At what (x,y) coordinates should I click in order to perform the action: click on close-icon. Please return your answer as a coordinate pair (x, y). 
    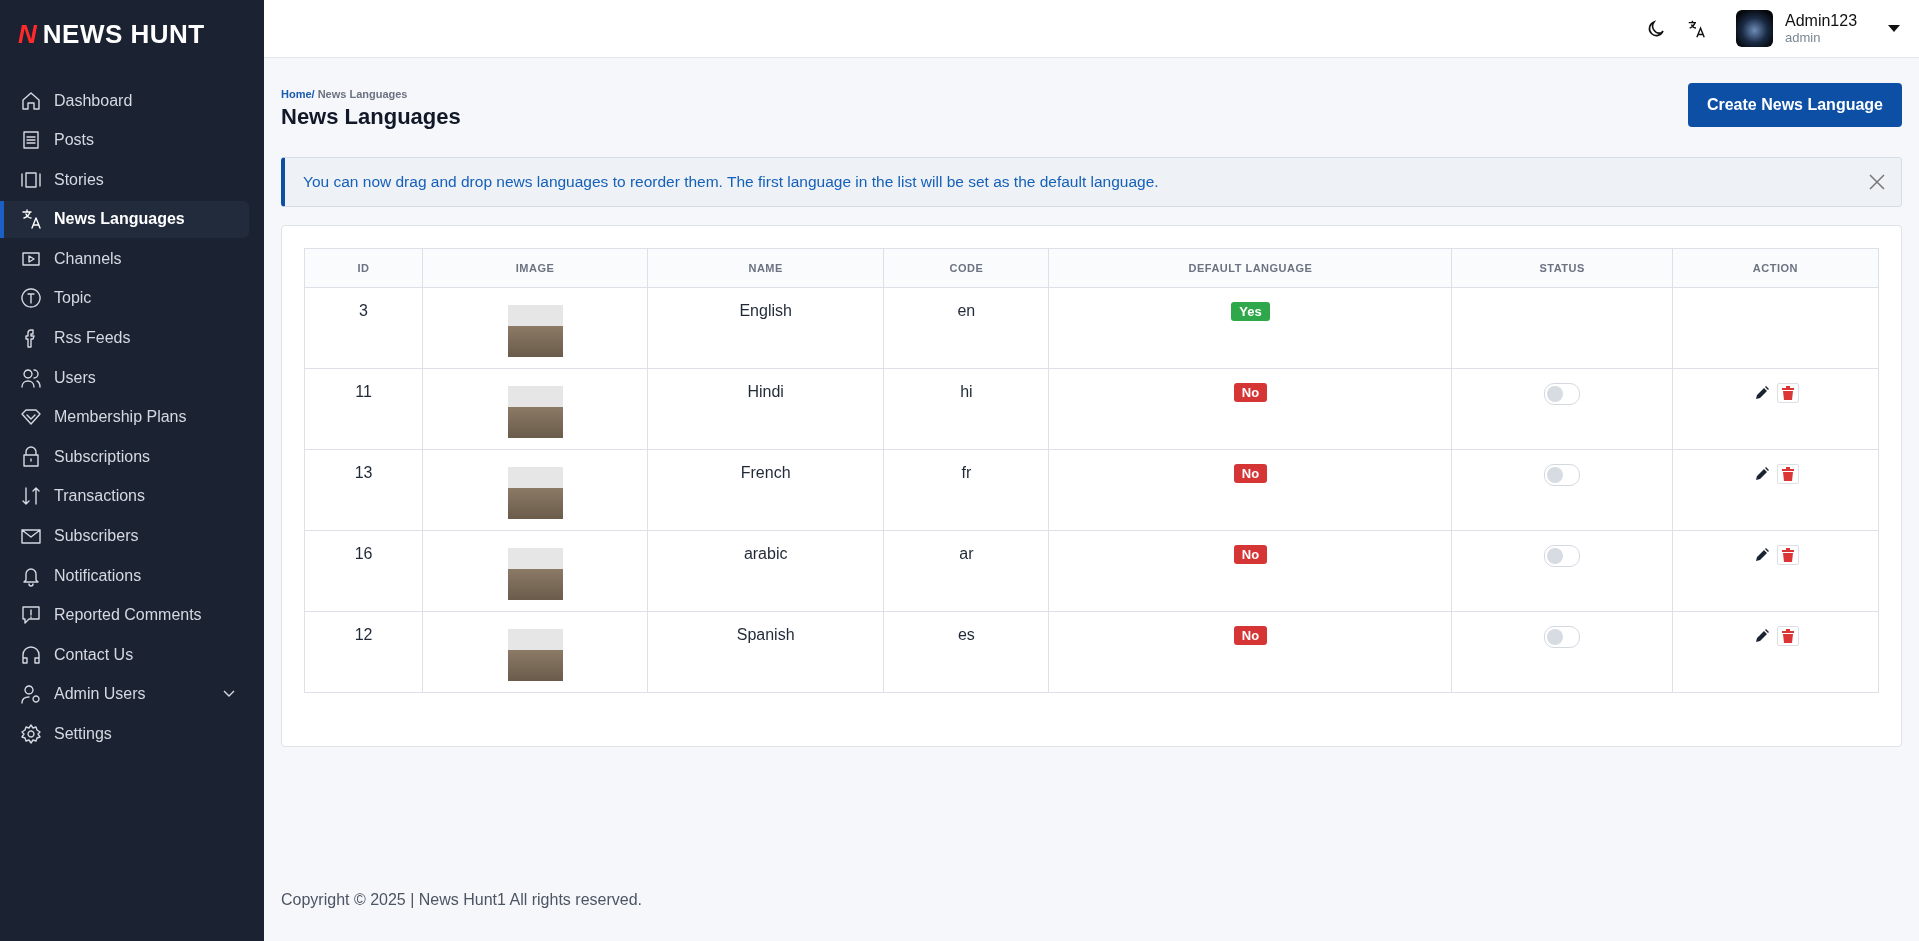
    Looking at the image, I should click on (1877, 182).